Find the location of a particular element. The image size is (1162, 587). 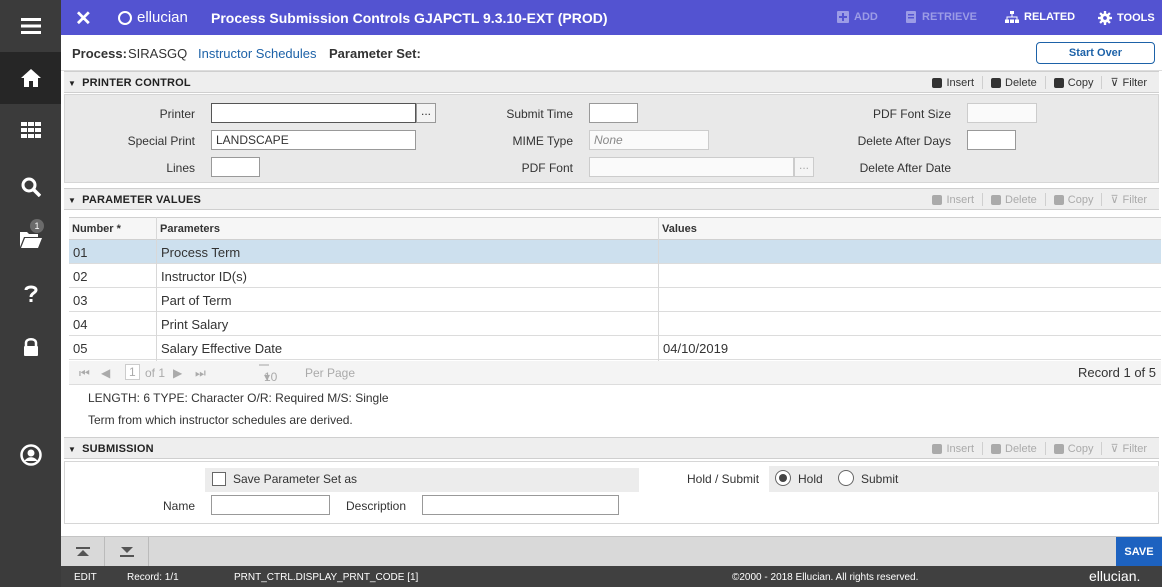

insert-icon is located at coordinates (937, 199).